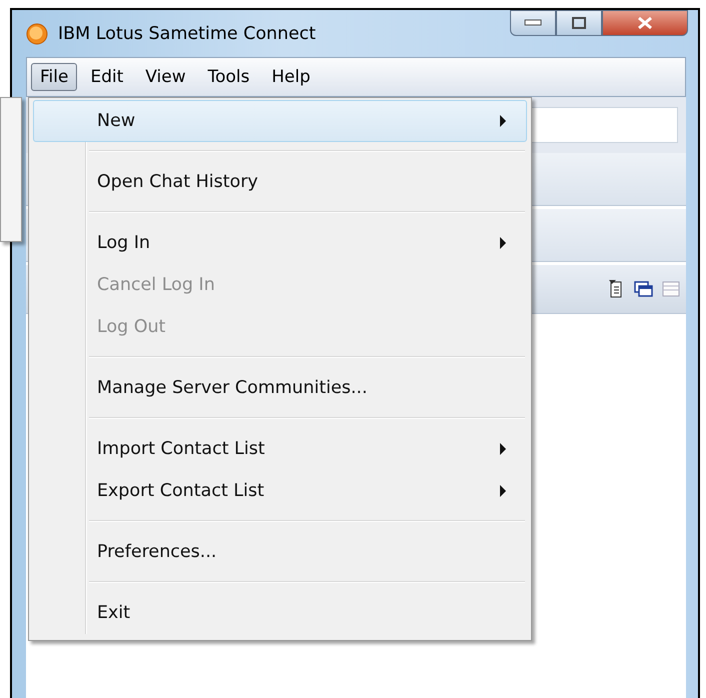  What do you see at coordinates (187, 34) in the screenshot?
I see `window-title: IBM Lotus Sametime Connect` at bounding box center [187, 34].